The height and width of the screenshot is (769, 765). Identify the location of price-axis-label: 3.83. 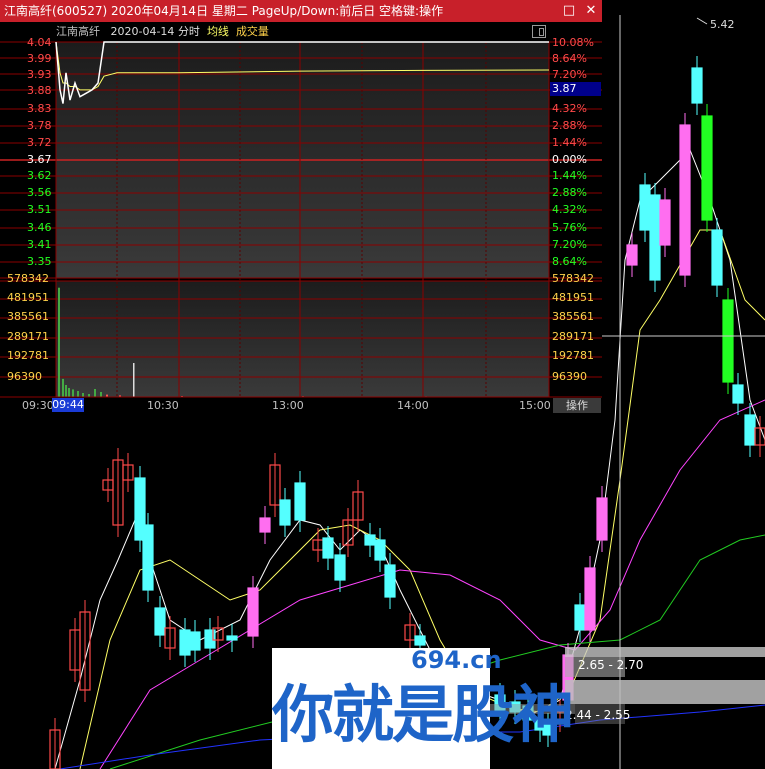
(39, 108).